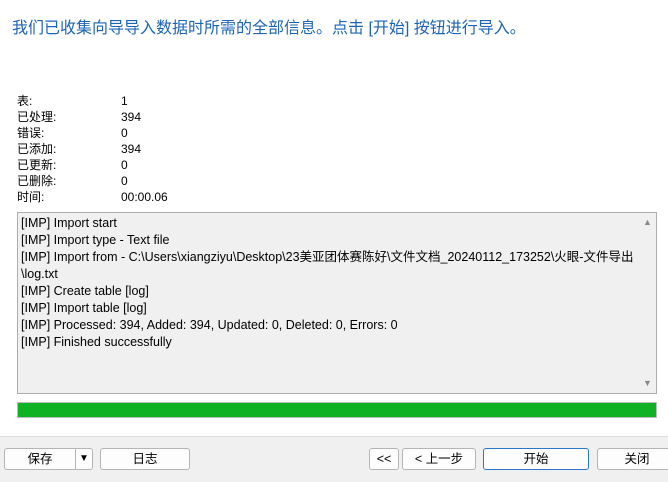 The image size is (668, 482). I want to click on stat-value: 1, so click(124, 101).